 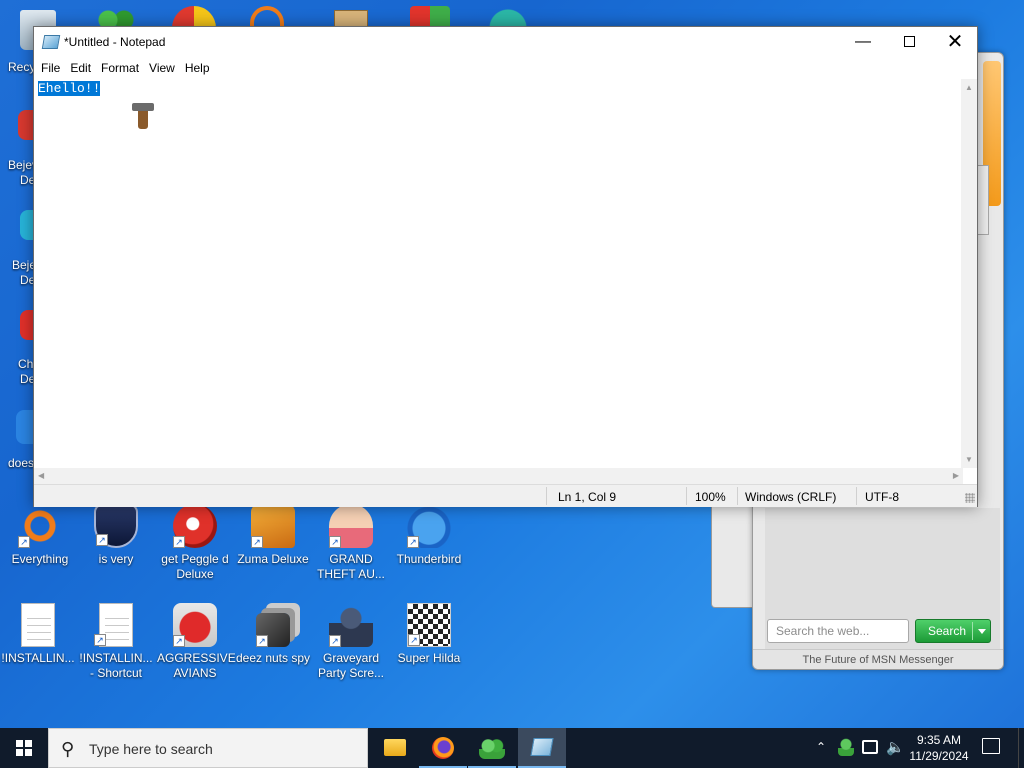 I want to click on maximize-button, so click(x=909, y=42).